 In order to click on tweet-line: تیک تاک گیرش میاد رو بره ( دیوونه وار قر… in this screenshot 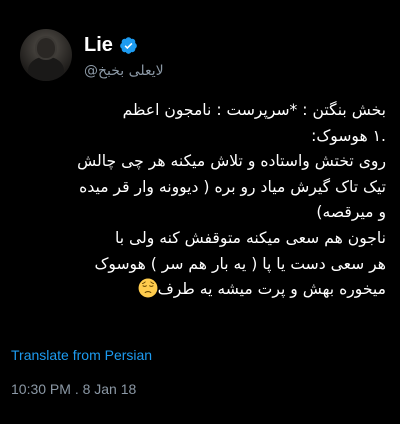, I will do `click(232, 186)`.